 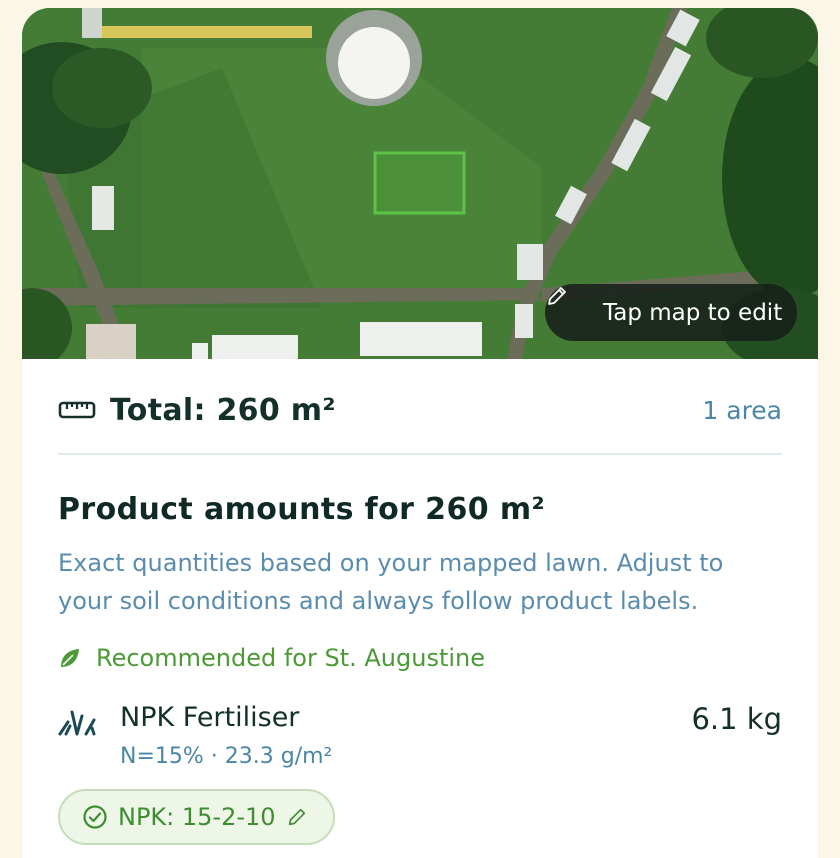 I want to click on tap-map-to-edit-button: Tap map to edit, so click(x=671, y=312).